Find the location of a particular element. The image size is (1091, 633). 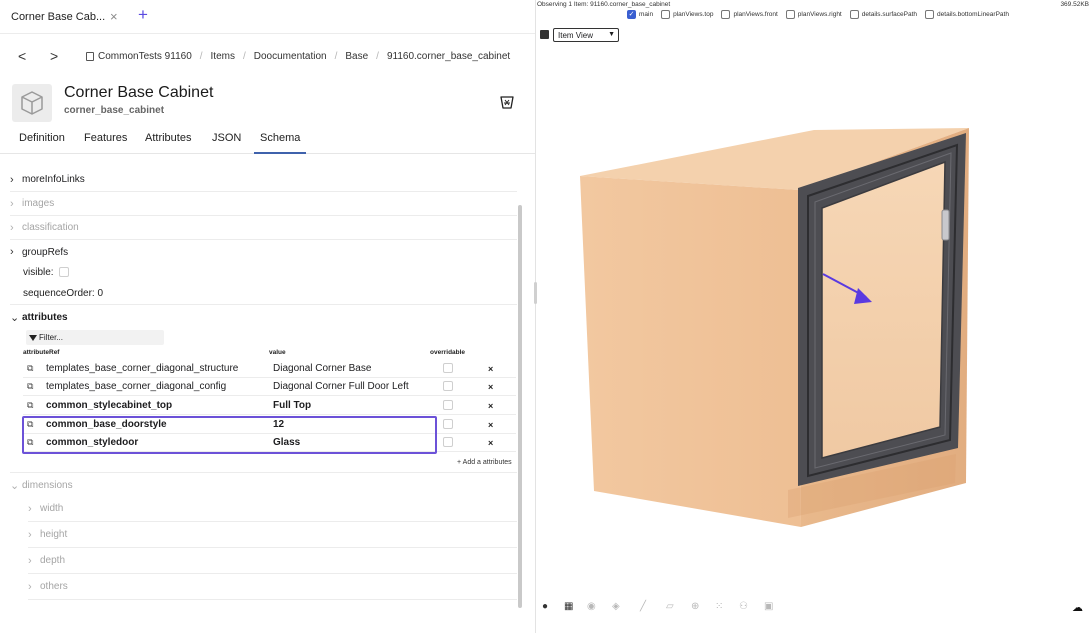

item-thumbnail is located at coordinates (32, 103).